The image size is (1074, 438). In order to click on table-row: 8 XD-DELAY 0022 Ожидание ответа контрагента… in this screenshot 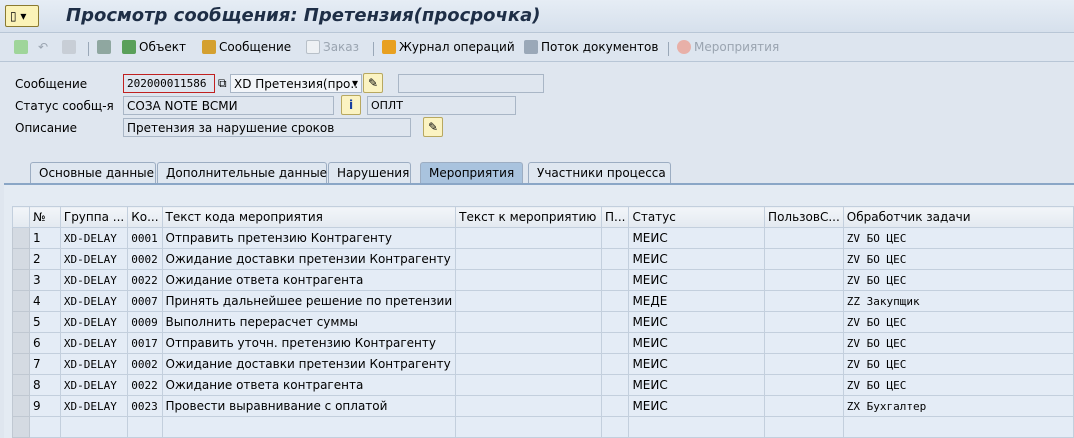, I will do `click(543, 385)`.